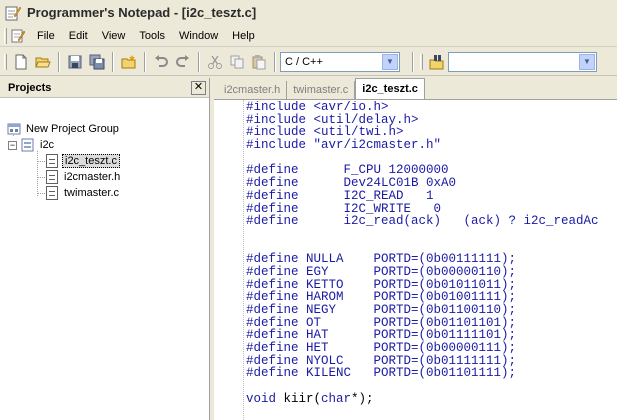  Describe the element at coordinates (92, 177) in the screenshot. I see `tree-item-label: i2cmaster.h` at that location.